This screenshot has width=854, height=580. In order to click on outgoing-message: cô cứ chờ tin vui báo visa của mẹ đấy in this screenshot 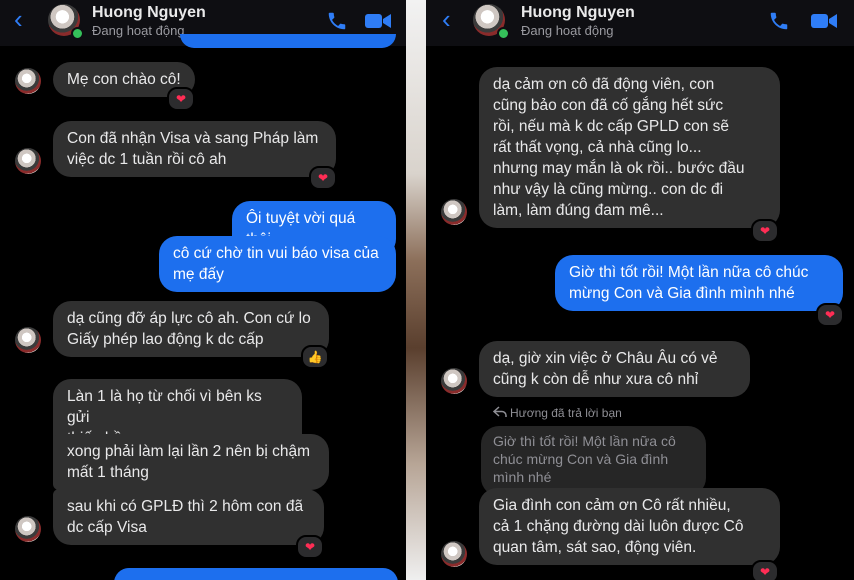, I will do `click(277, 264)`.